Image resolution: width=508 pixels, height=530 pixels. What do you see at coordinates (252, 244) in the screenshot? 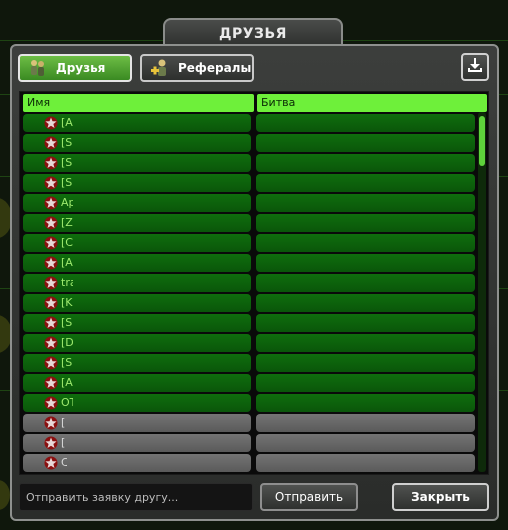
I see `table-row: [C` at bounding box center [252, 244].